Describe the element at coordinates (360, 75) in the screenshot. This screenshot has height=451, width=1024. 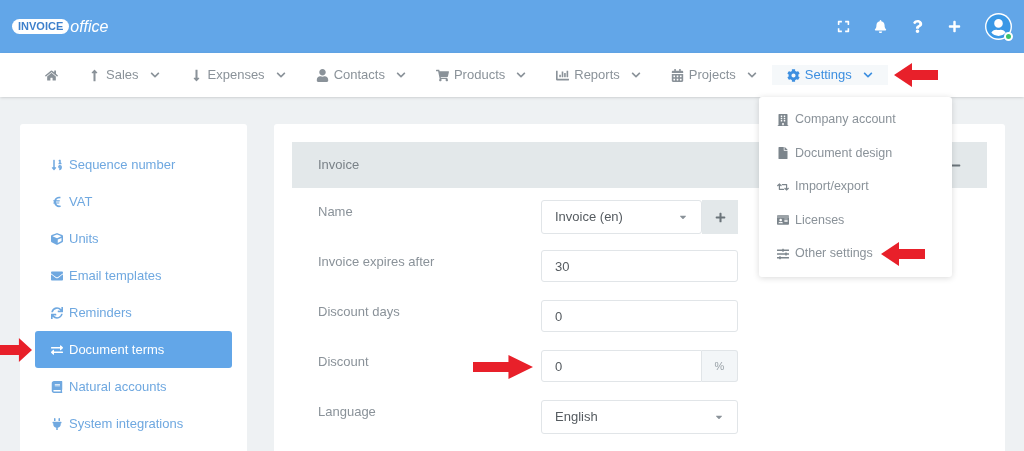
I see `nav-item: Contacts` at that location.